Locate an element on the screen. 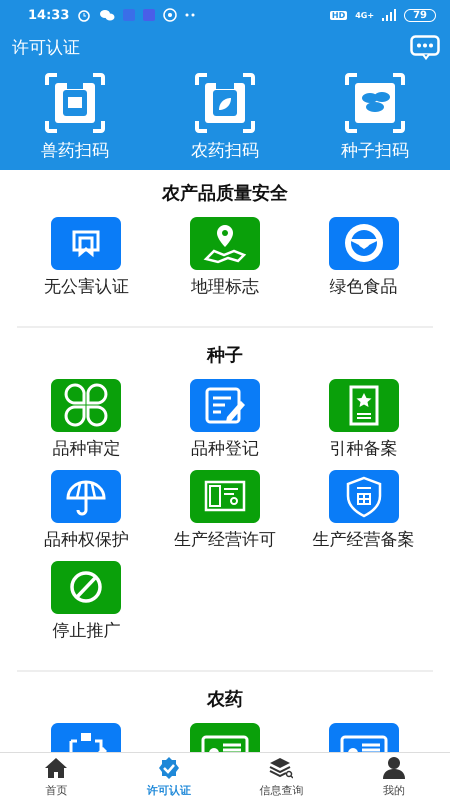 The image size is (450, 800). page-title: 许可认证 is located at coordinates (46, 48).